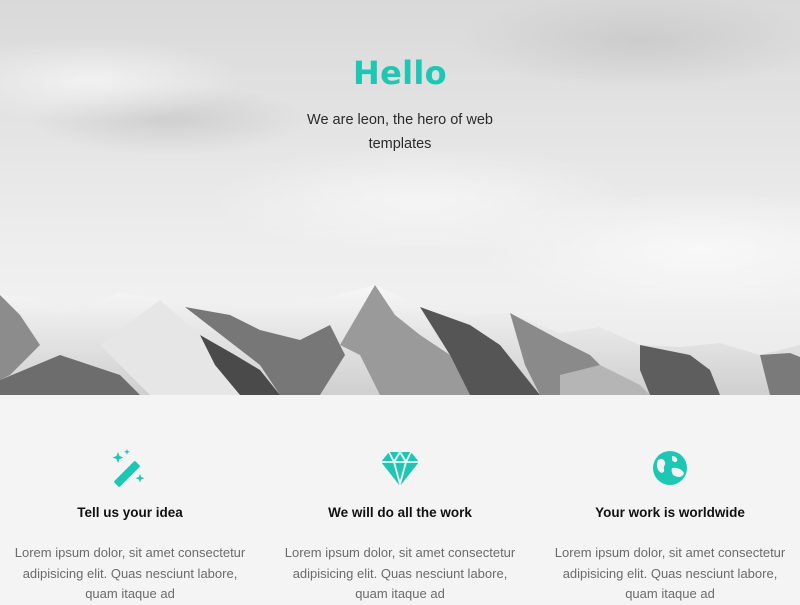 The height and width of the screenshot is (605, 800). I want to click on hero-subtitle: We are leon, the hero of web templates, so click(400, 132).